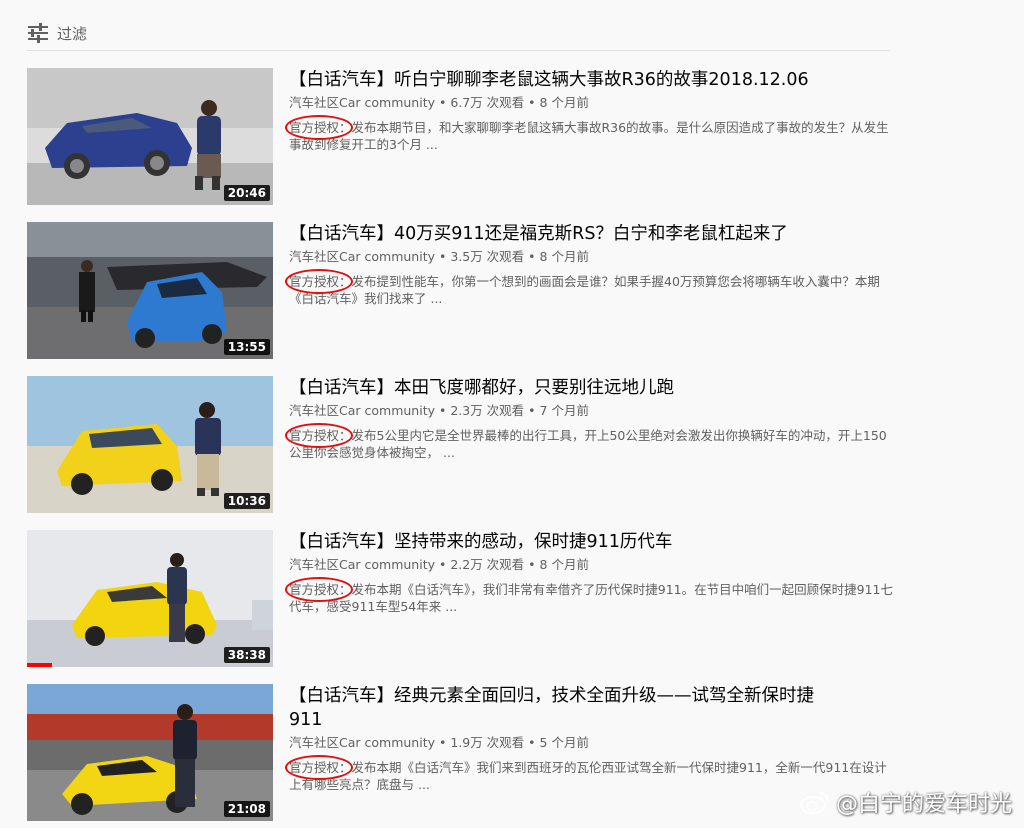  Describe the element at coordinates (564, 410) in the screenshot. I see `upload-age: 7 个月前` at that location.